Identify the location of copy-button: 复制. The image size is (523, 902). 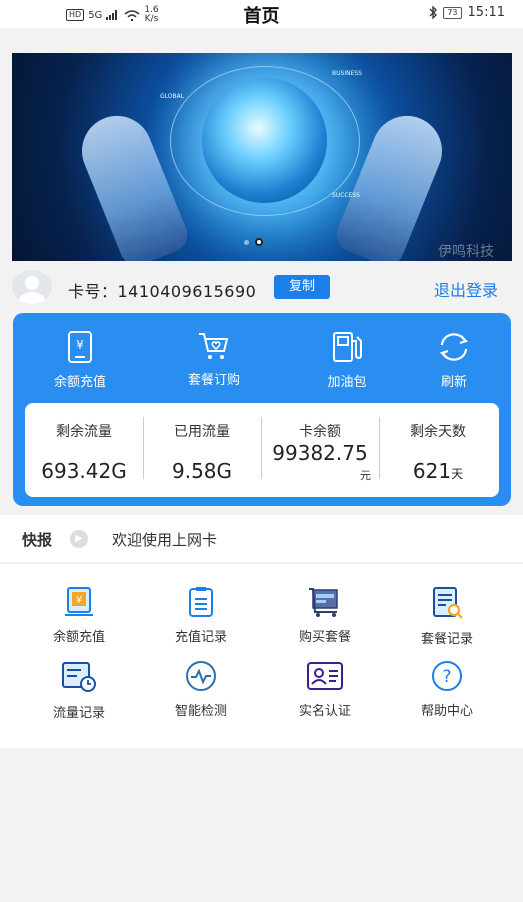
(302, 287).